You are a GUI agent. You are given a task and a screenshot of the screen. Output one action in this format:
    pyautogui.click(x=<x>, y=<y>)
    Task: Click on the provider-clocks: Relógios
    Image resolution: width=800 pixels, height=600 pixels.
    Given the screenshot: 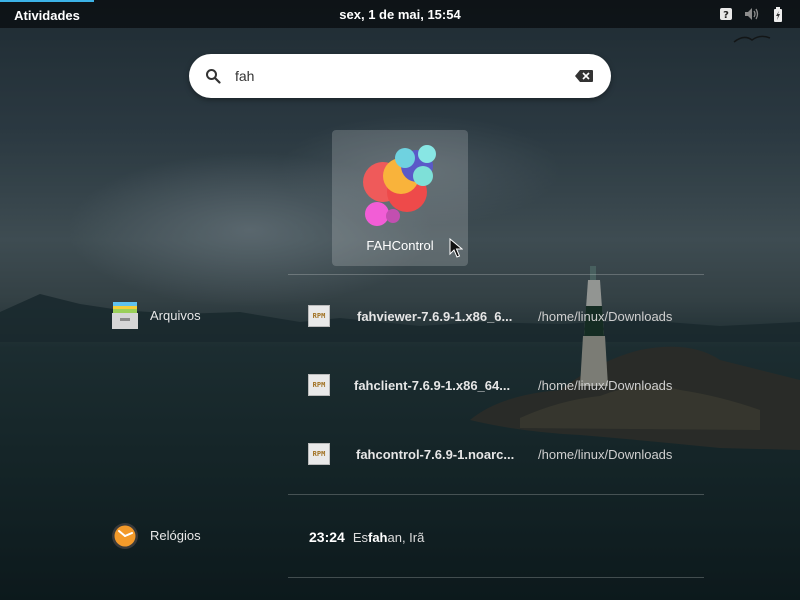 What is the action you would take?
    pyautogui.click(x=155, y=535)
    